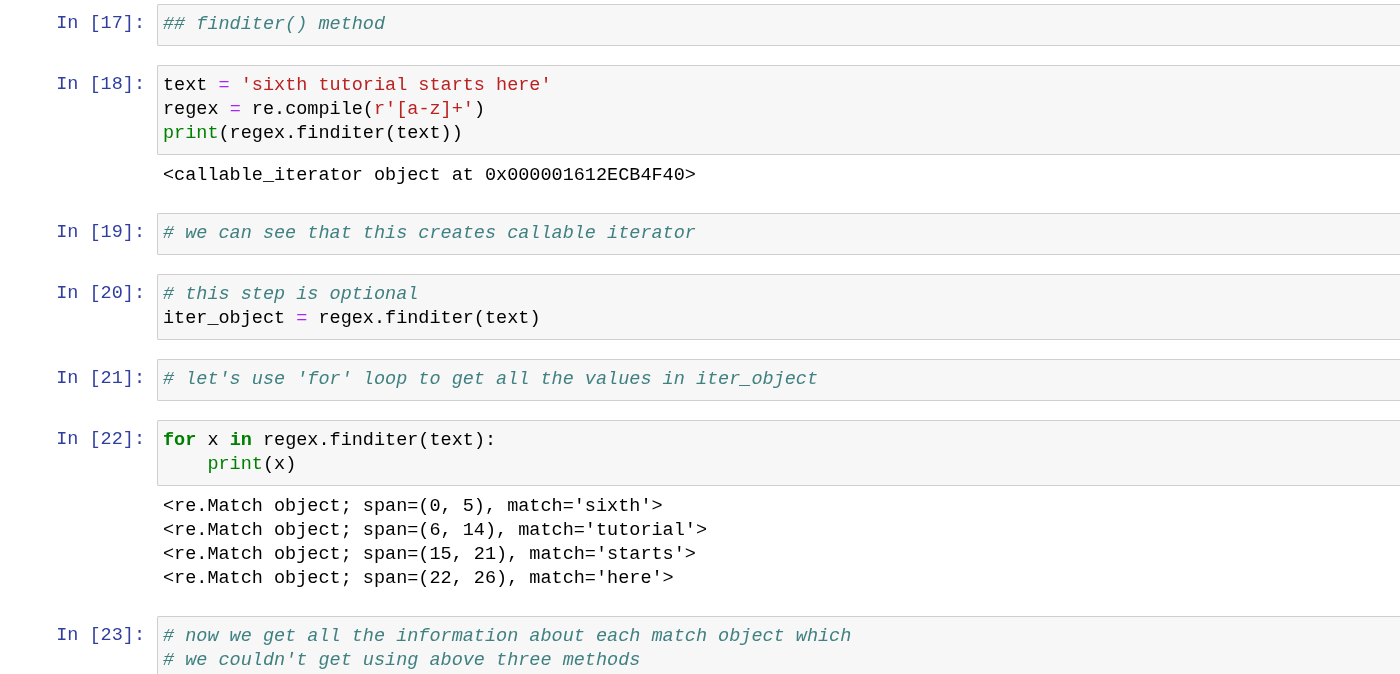 The image size is (1400, 674). I want to click on code-cell-input: # this step is optional iter_object = regex.finditer(text), so click(778, 307).